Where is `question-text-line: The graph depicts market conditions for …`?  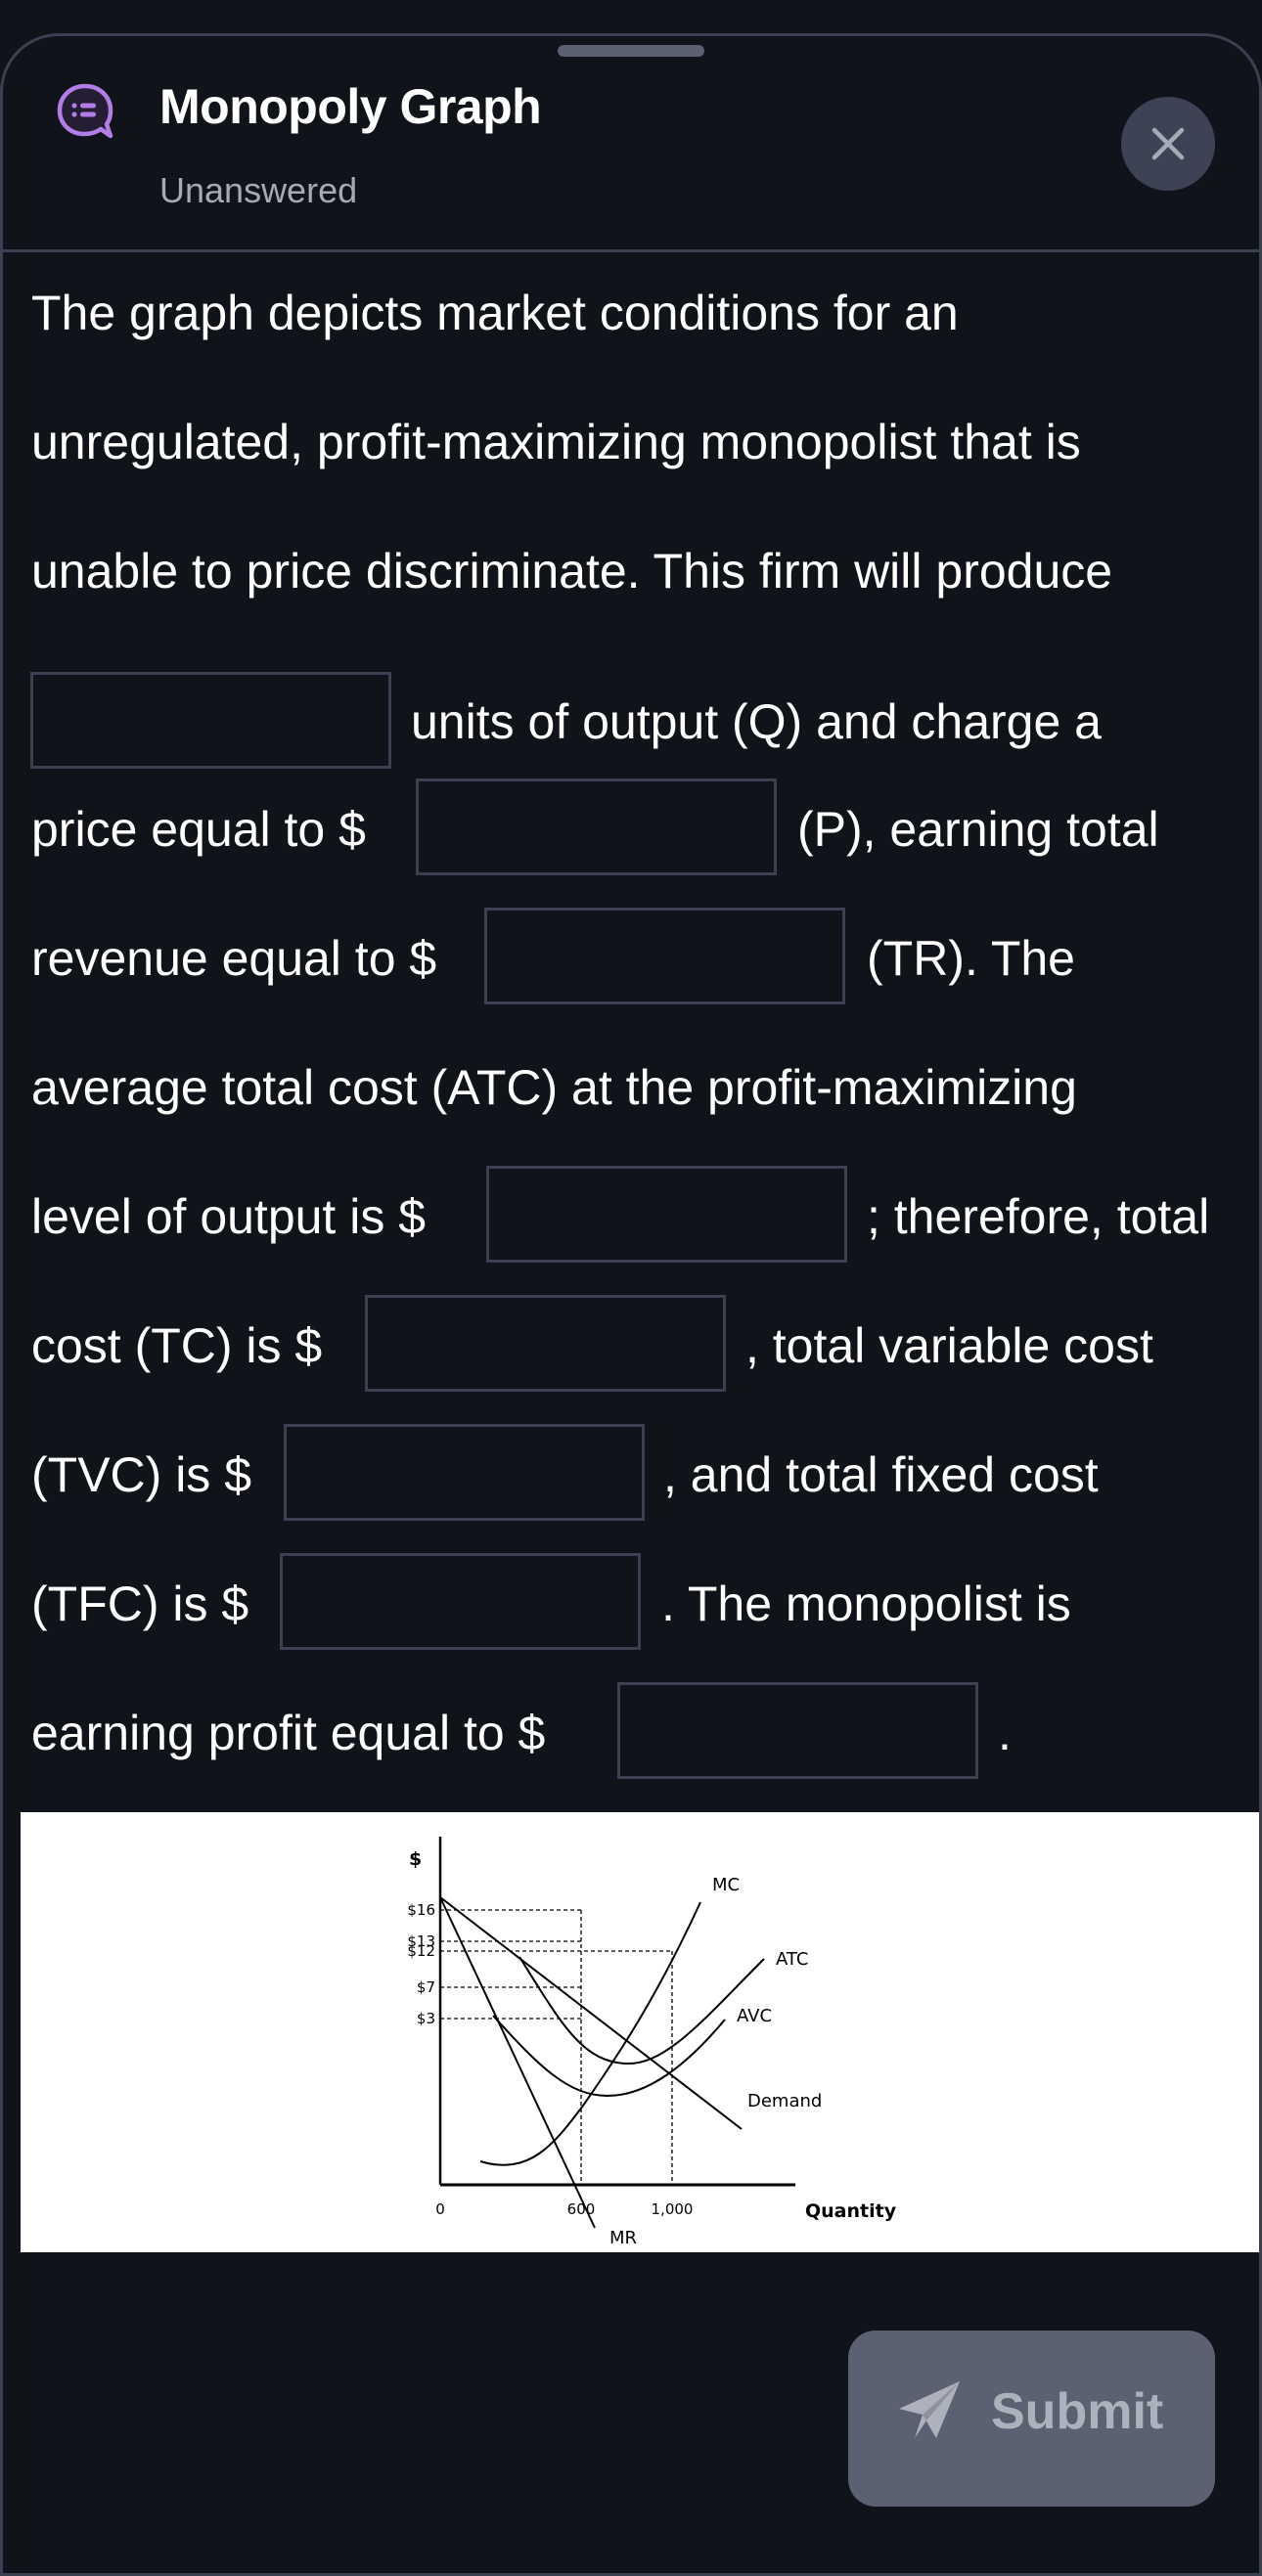
question-text-line: The graph depicts market conditions for … is located at coordinates (495, 313).